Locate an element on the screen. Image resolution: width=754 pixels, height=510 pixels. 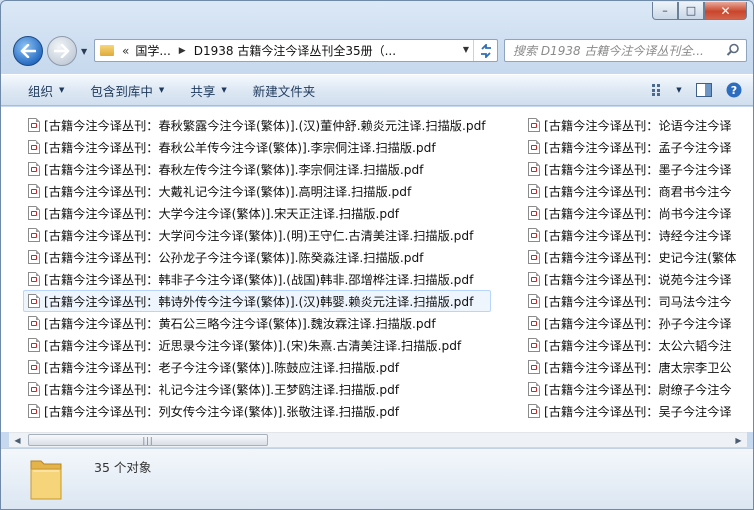
file-name: [古籍今注今译丛刊：春秋公羊传今注今译(繁体)].李宗侗注译.扫描版.pdf is located at coordinates (240, 148).